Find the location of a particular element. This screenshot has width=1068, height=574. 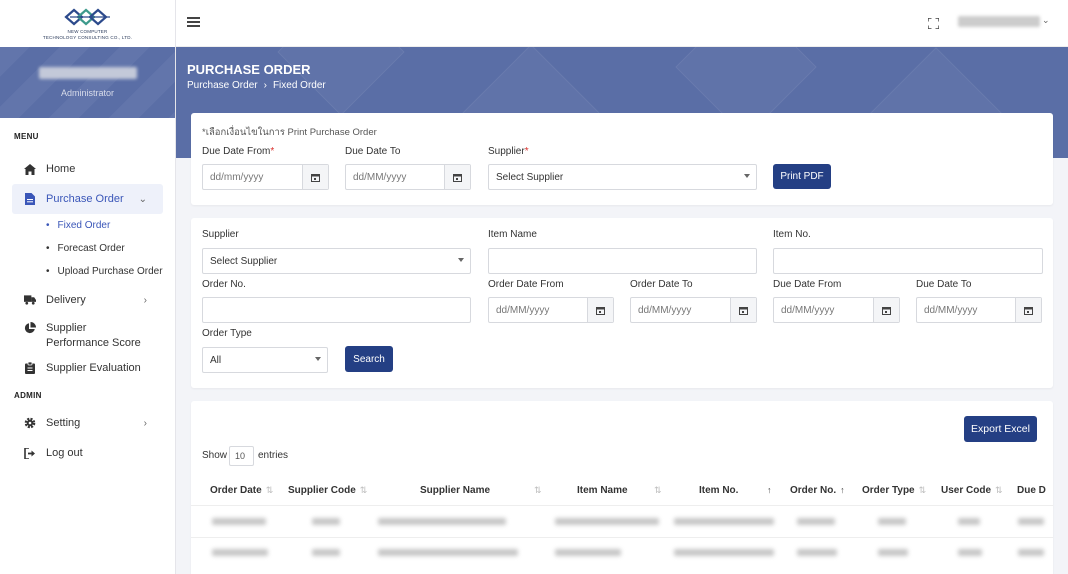

print-pdf-button: Print PDF is located at coordinates (802, 176).